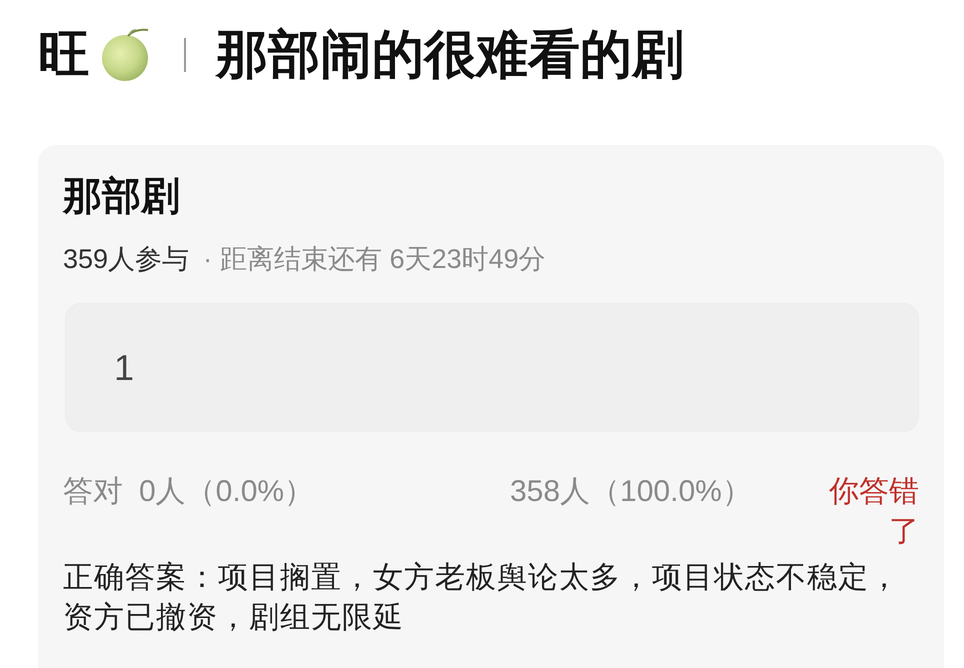 The height and width of the screenshot is (668, 964). Describe the element at coordinates (450, 55) in the screenshot. I see `post-title: 那部闹的很难看的剧` at that location.